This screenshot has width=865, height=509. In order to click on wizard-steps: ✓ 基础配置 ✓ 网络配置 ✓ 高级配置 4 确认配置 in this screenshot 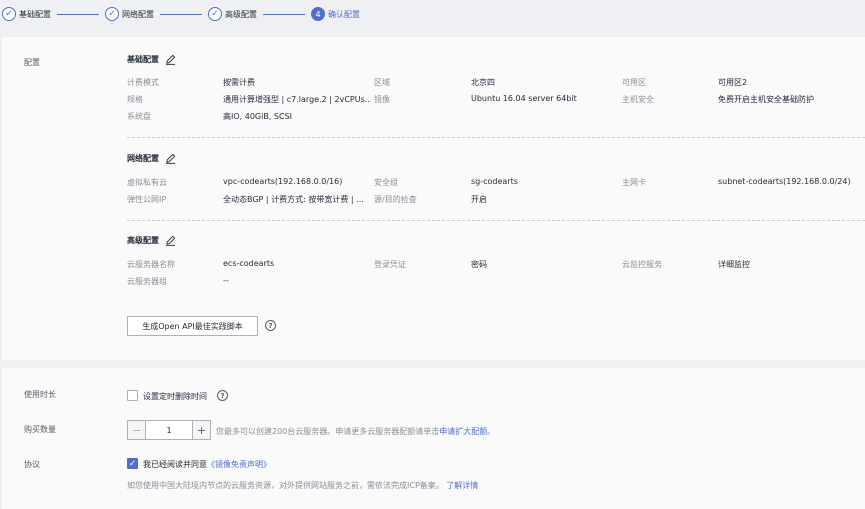, I will do `click(432, 14)`.